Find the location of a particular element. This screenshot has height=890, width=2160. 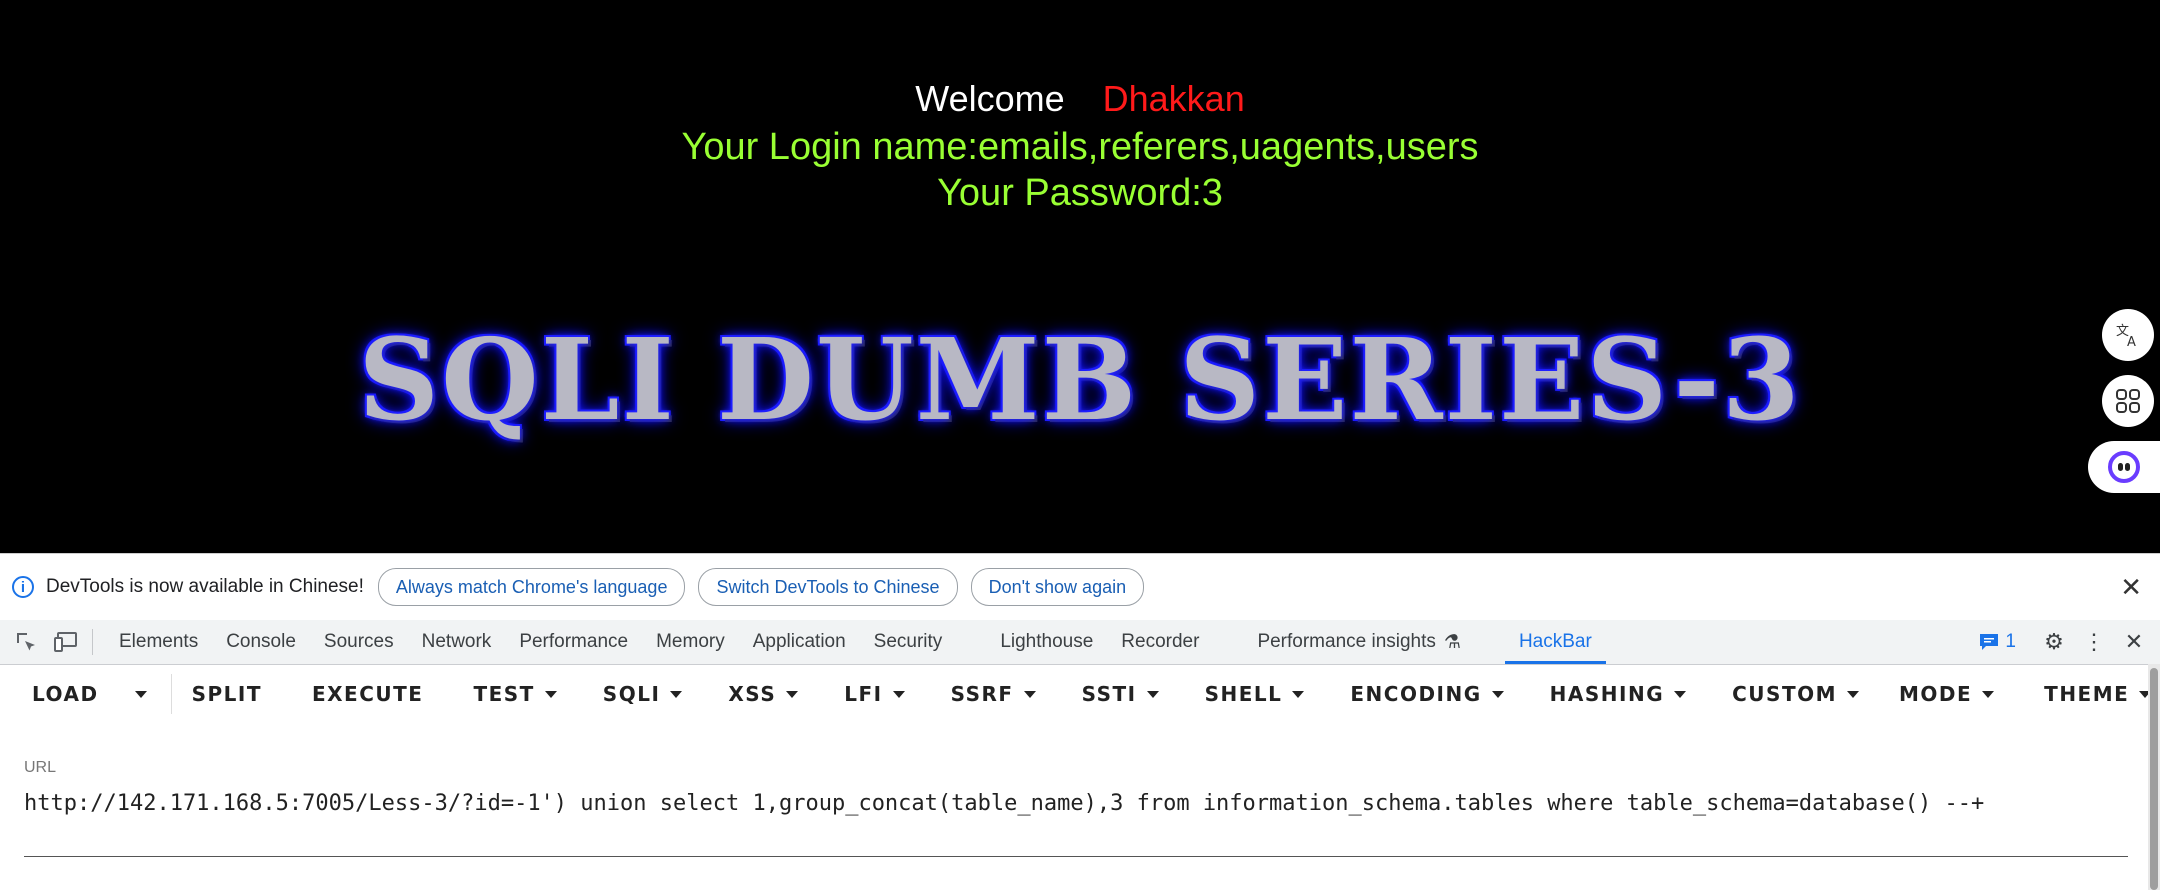

password-text: Your Password:3 is located at coordinates (1080, 193).